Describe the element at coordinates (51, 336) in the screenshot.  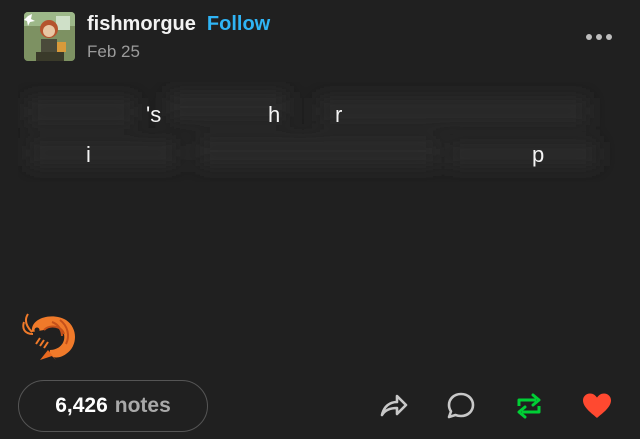
I see `shrimp-icon` at that location.